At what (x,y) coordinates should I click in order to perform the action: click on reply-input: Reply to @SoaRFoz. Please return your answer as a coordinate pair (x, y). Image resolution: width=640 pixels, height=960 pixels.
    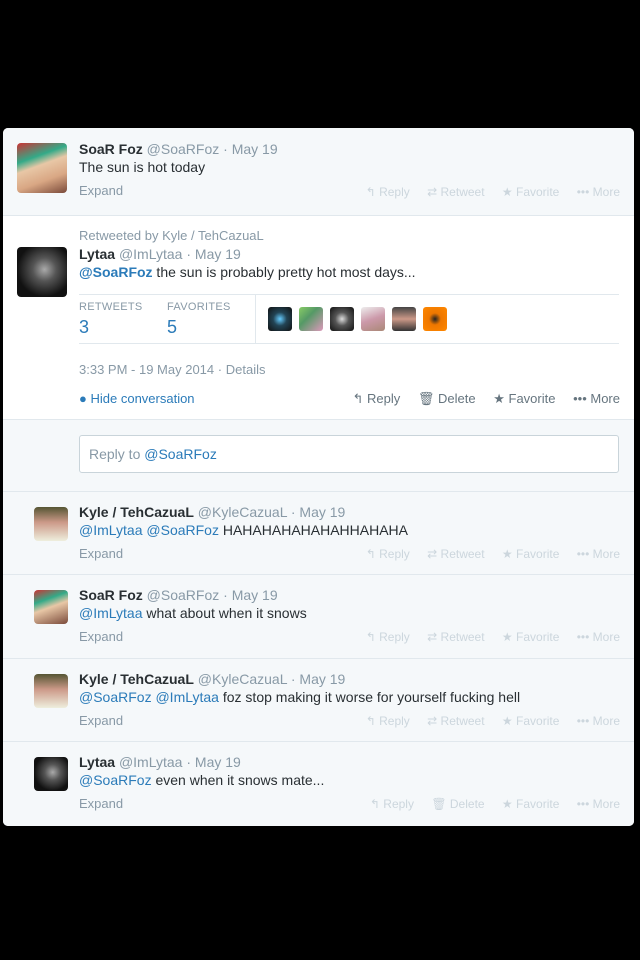
    Looking at the image, I should click on (349, 454).